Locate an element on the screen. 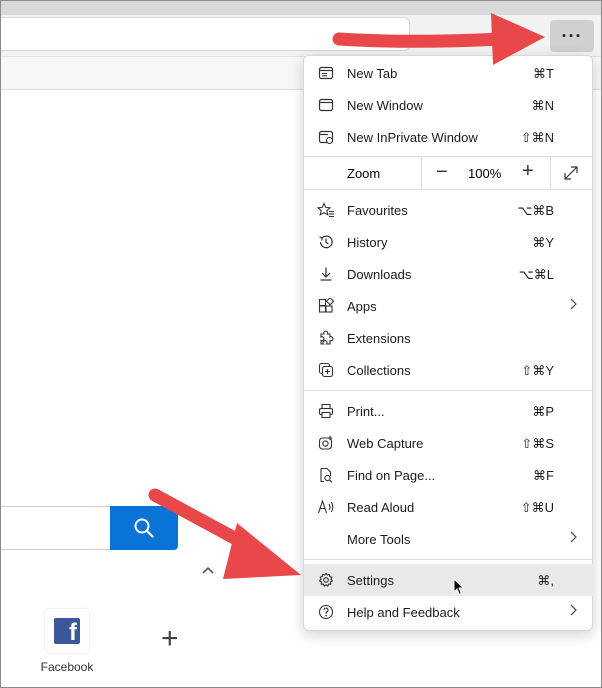 This screenshot has width=602, height=688. search-input is located at coordinates (57, 528).